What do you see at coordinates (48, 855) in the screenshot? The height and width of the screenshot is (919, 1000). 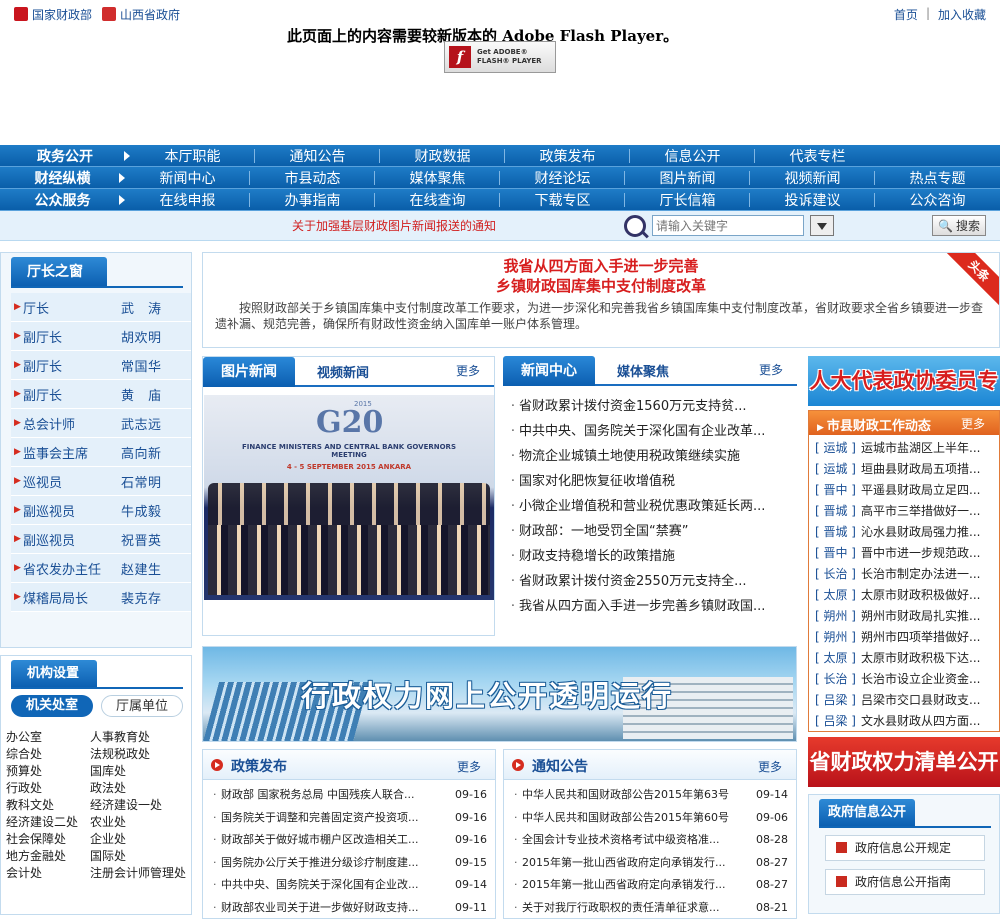 I see `org-item: 地方金融处` at bounding box center [48, 855].